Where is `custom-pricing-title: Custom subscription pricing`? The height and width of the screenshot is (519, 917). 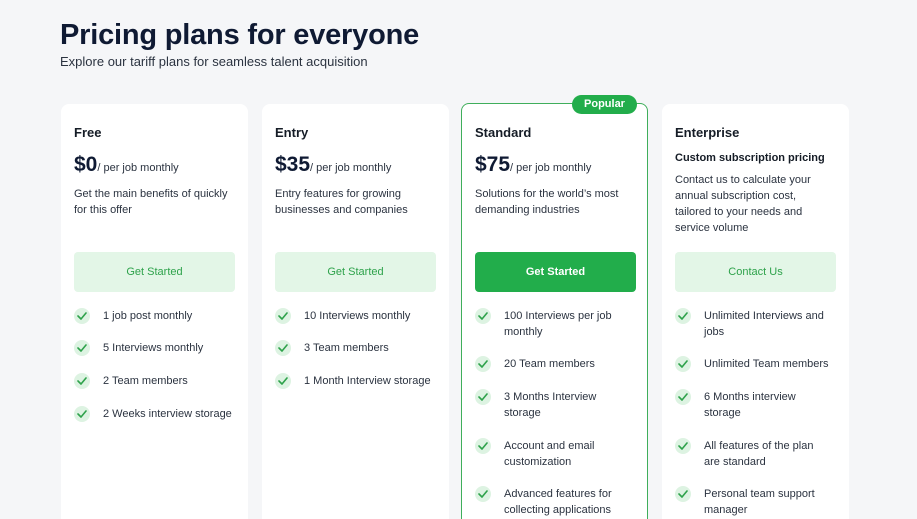 custom-pricing-title: Custom subscription pricing is located at coordinates (750, 158).